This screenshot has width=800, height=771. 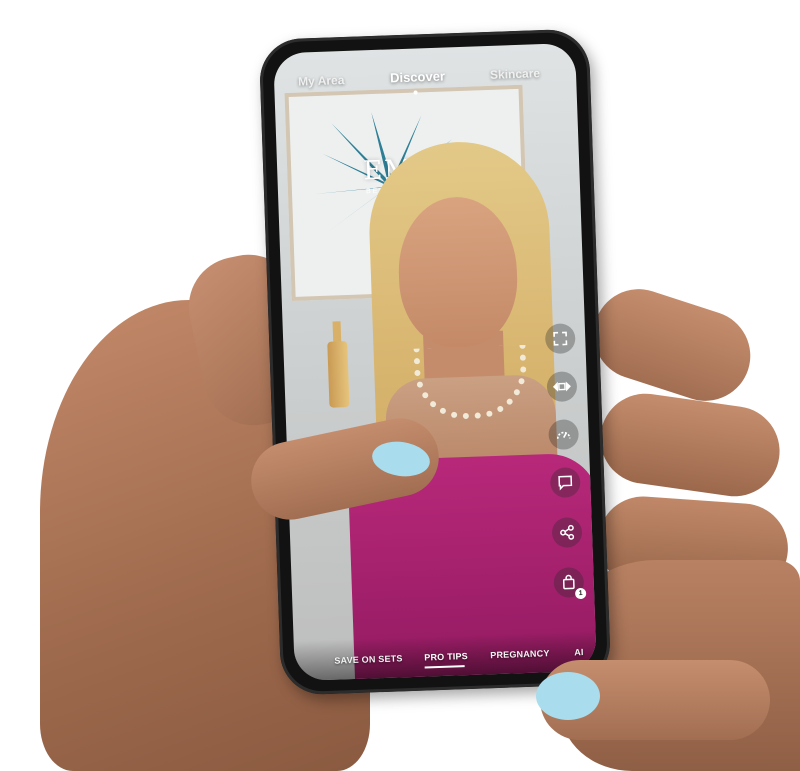 I want to click on serum-bottle-dropper, so click(x=337, y=332).